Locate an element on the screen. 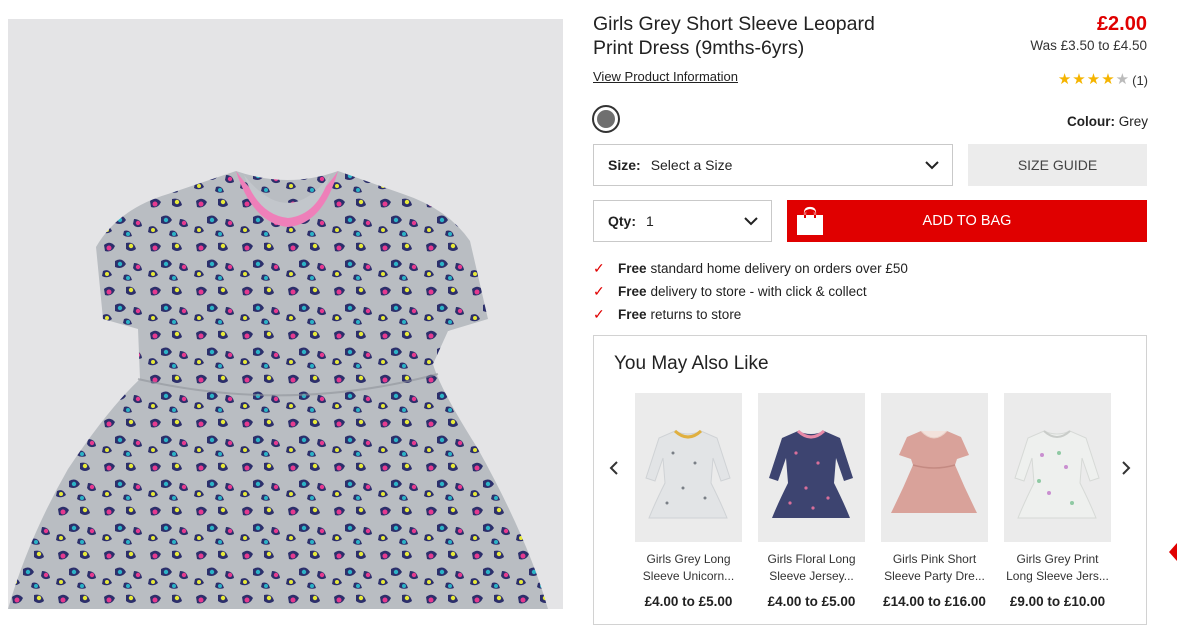 This screenshot has height=625, width=1177. star-rating: ★ ★ ★ ★ ★ (1) is located at coordinates (1103, 80).